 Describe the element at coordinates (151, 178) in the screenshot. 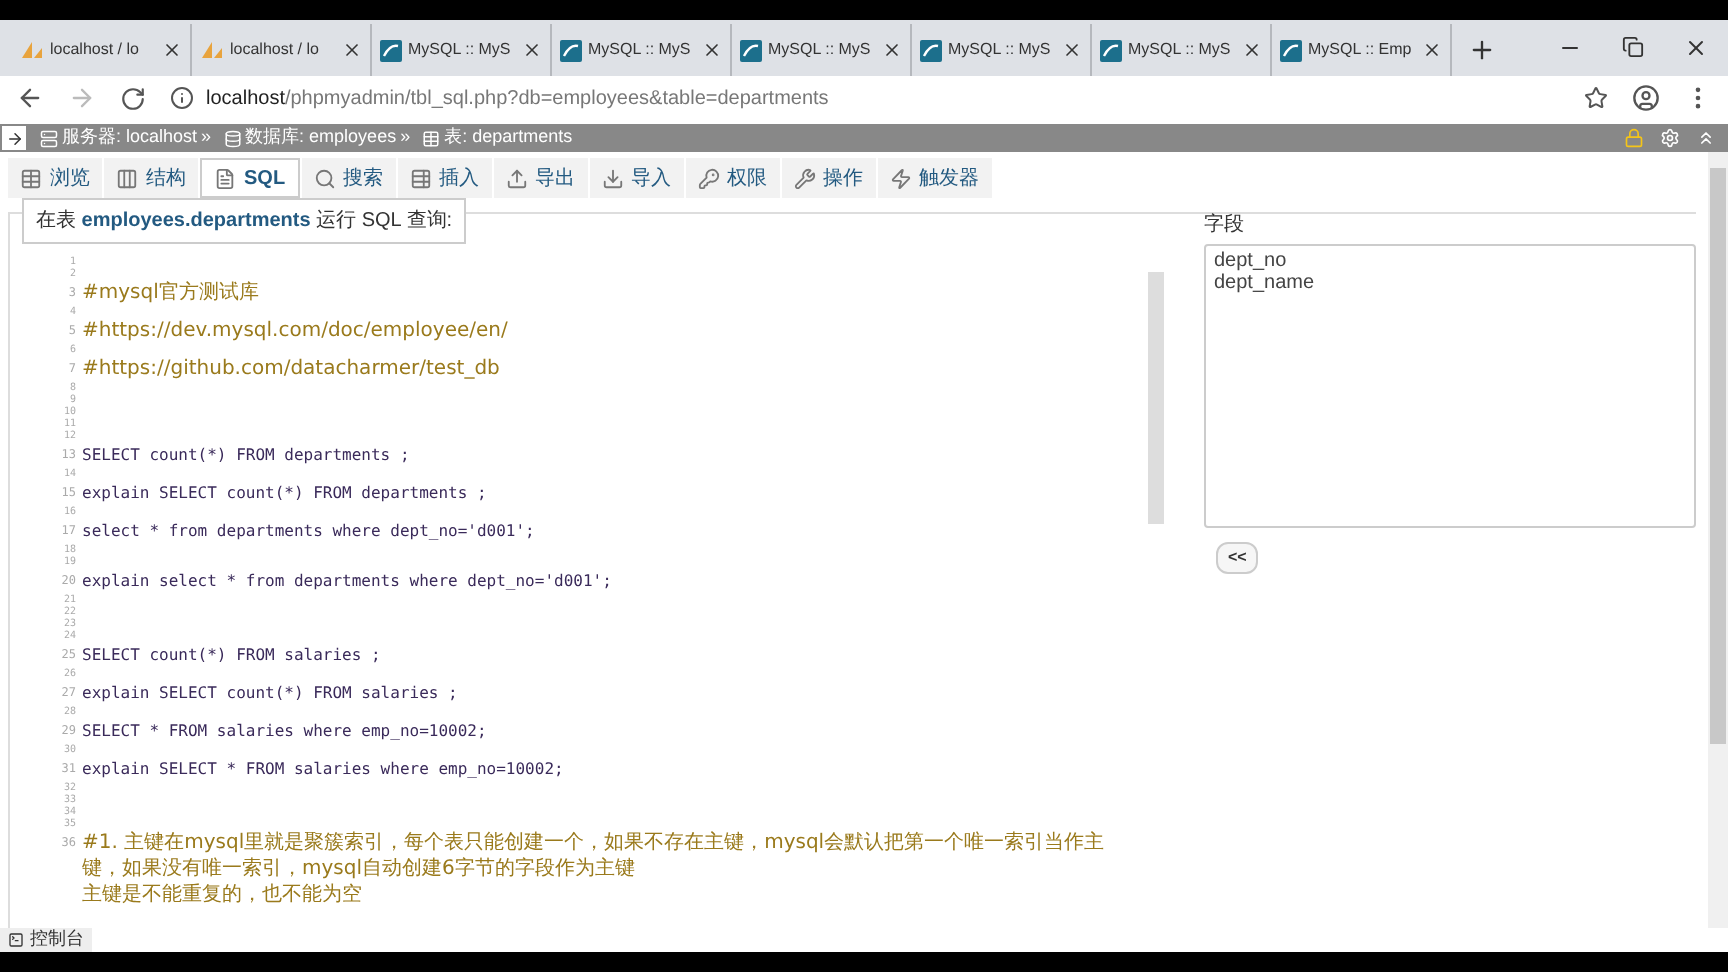

I see `toolbar-tab: 结构` at that location.